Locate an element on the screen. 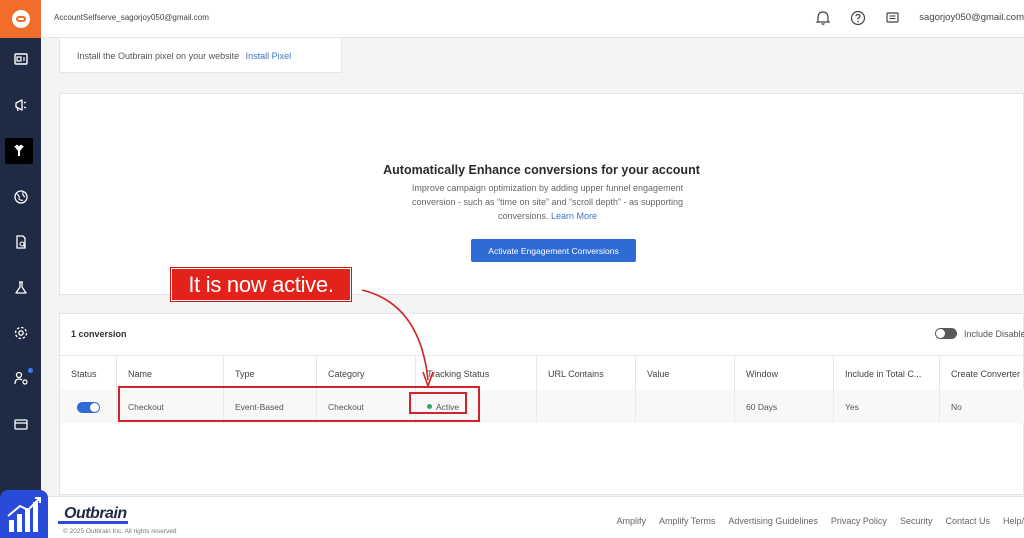 The height and width of the screenshot is (538, 1024). billing-icon is located at coordinates (20, 424).